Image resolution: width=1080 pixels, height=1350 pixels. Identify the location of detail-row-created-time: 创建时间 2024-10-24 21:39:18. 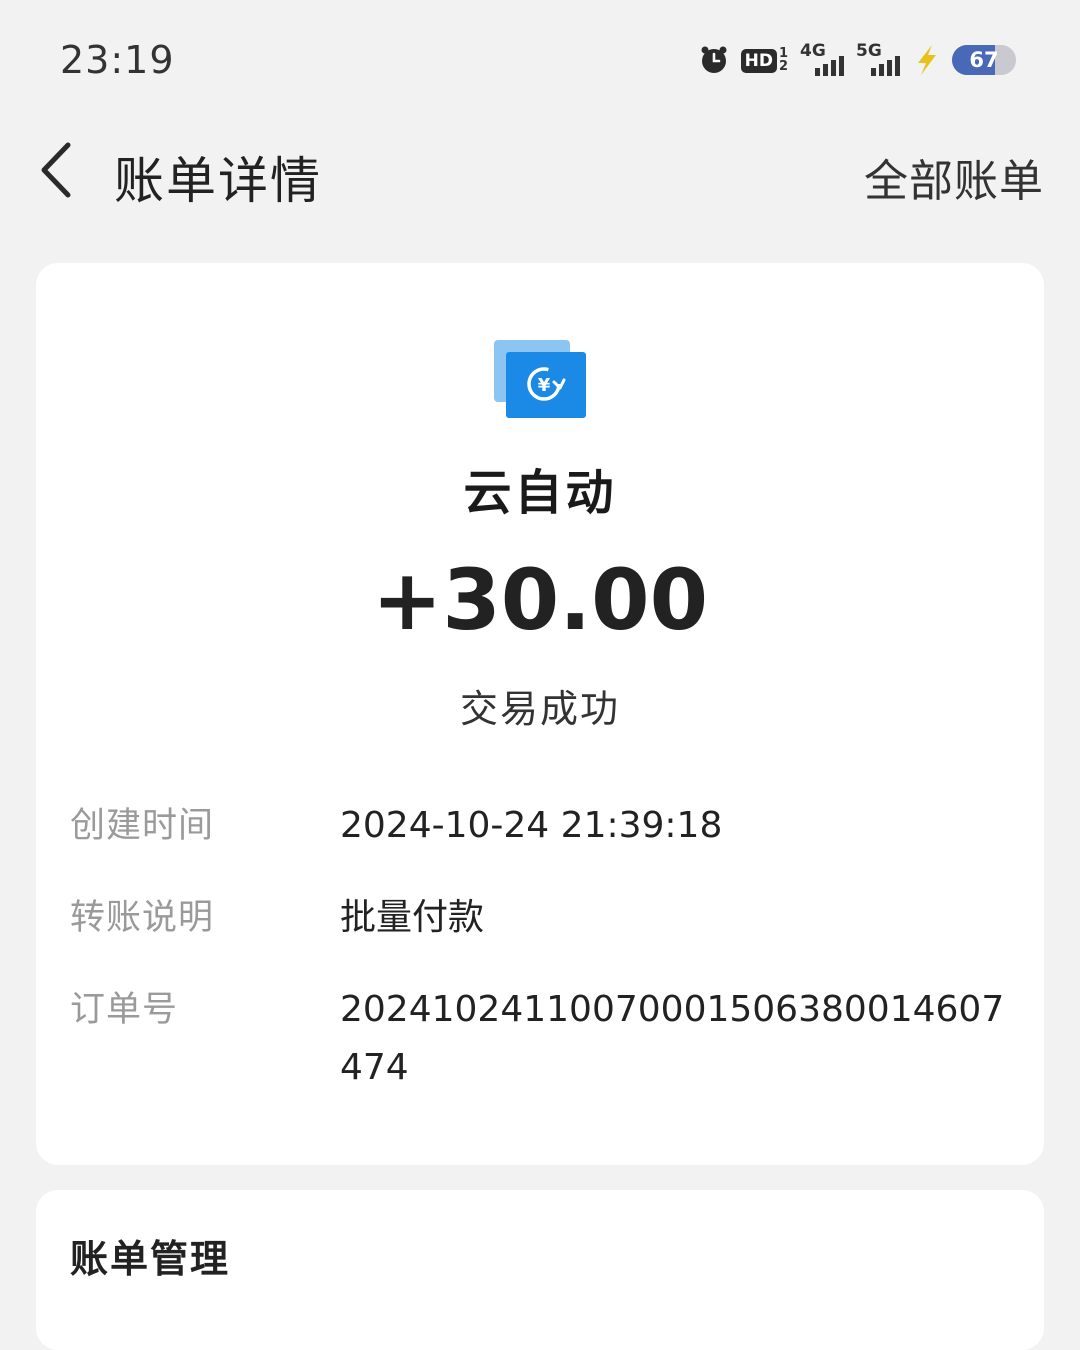
(540, 826).